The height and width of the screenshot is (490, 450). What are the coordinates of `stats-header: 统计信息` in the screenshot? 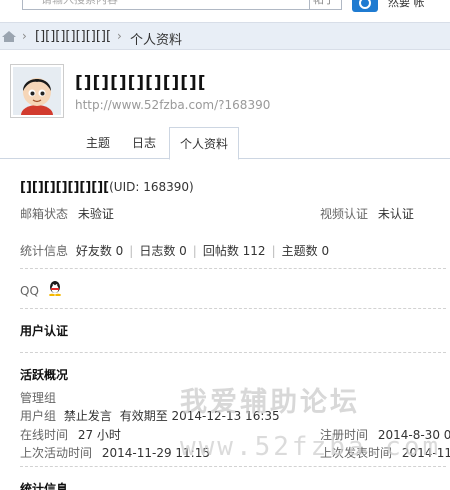 It's located at (44, 486).